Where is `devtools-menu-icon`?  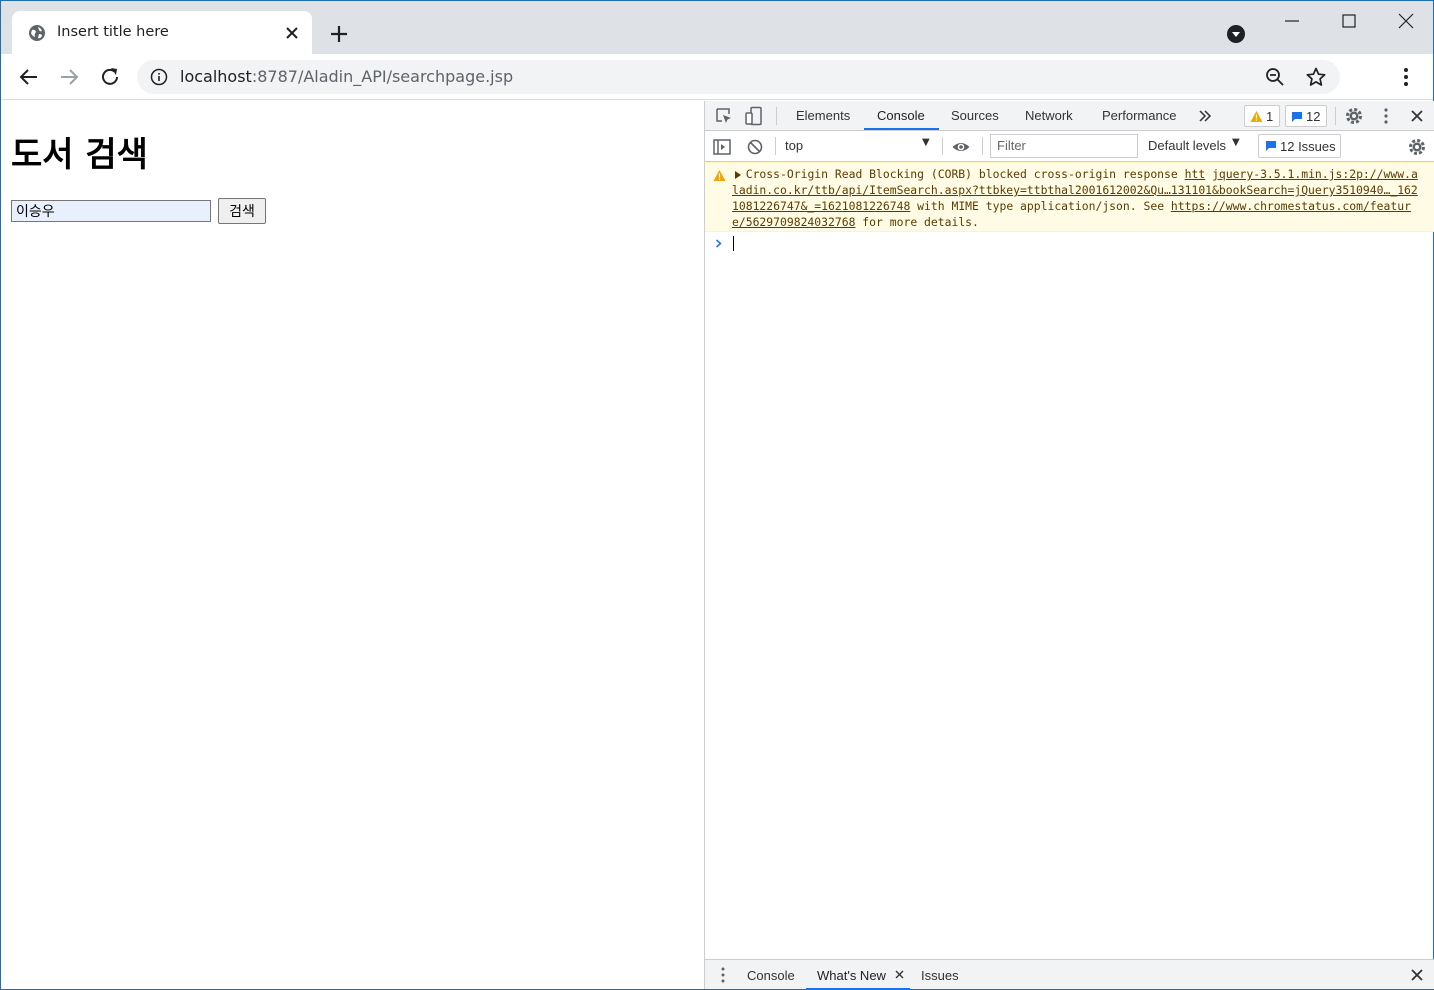
devtools-menu-icon is located at coordinates (1386, 116).